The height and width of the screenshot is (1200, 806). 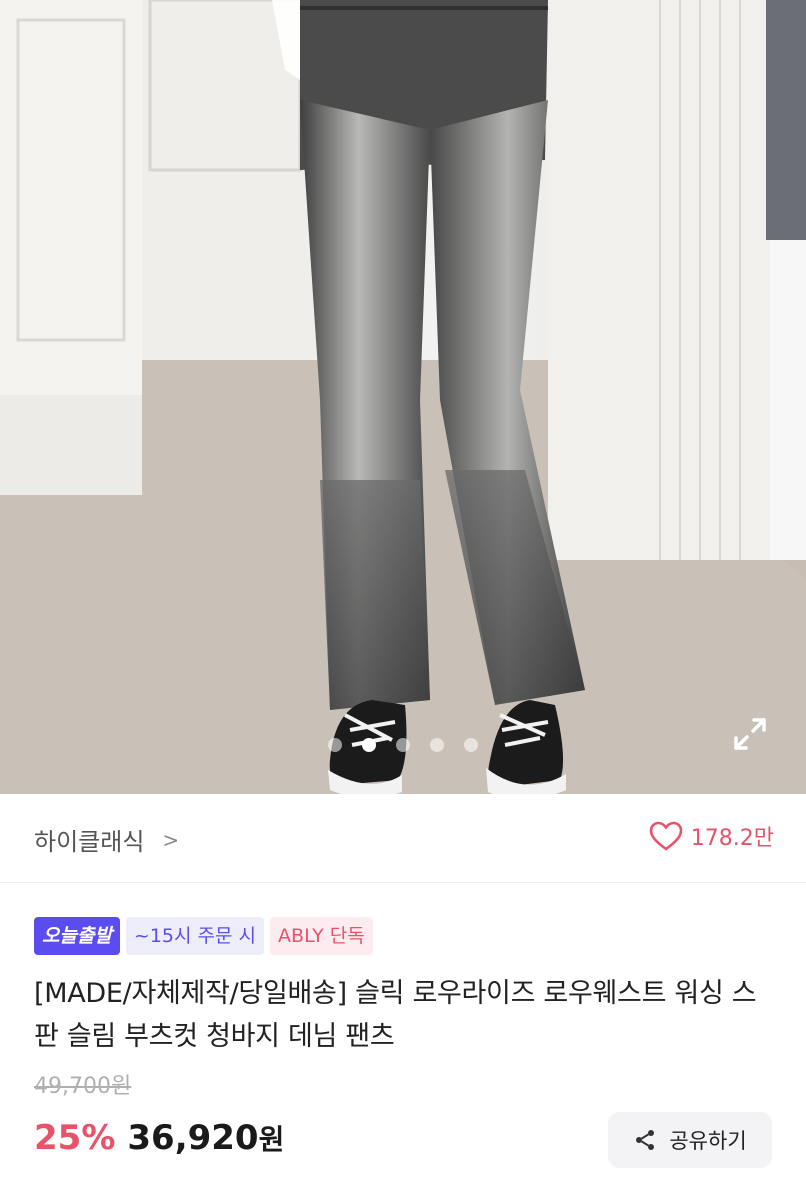 I want to click on like-button: 178.2만, so click(x=711, y=836).